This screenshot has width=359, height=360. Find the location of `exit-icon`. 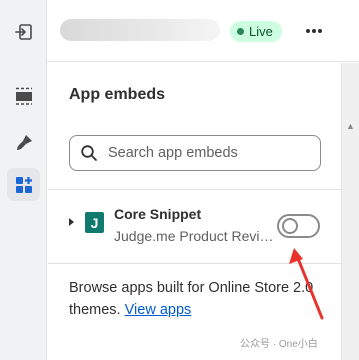

exit-icon is located at coordinates (23, 31).